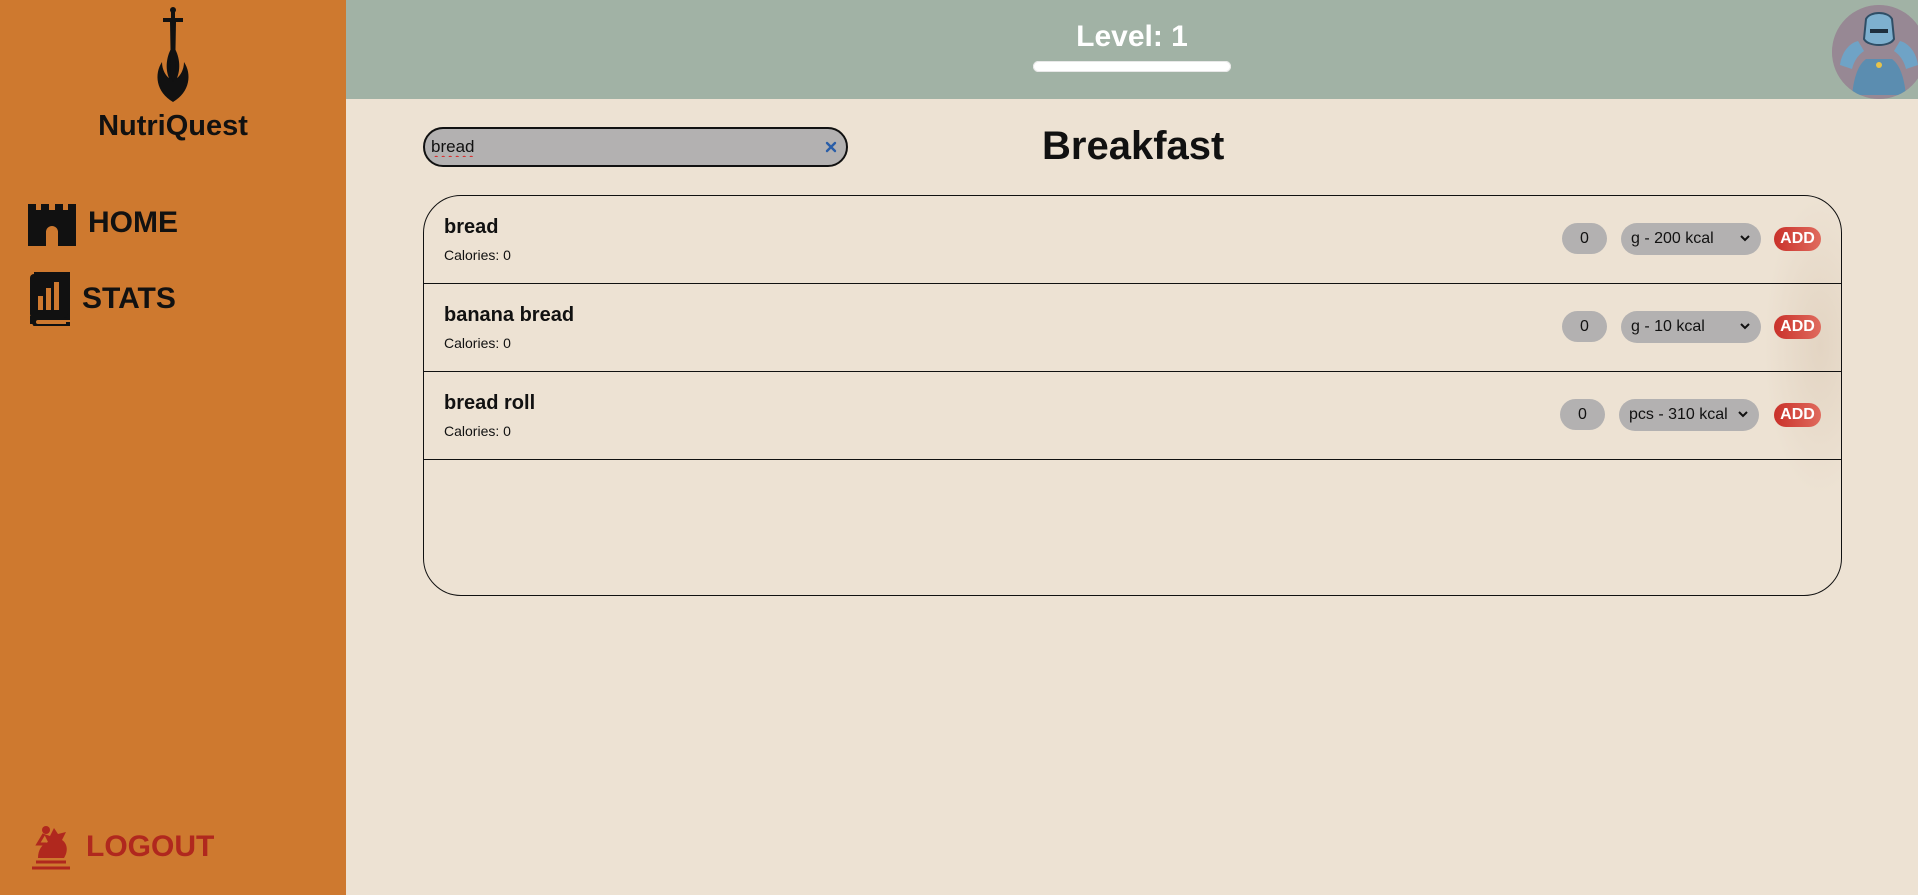  Describe the element at coordinates (1672, 238) in the screenshot. I see `unit-select-value: g - 200 kcal` at that location.